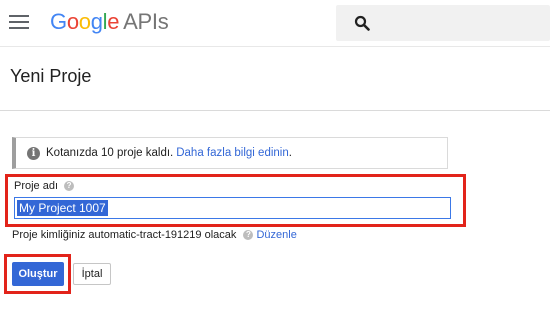  I want to click on notice-period: ., so click(290, 153).